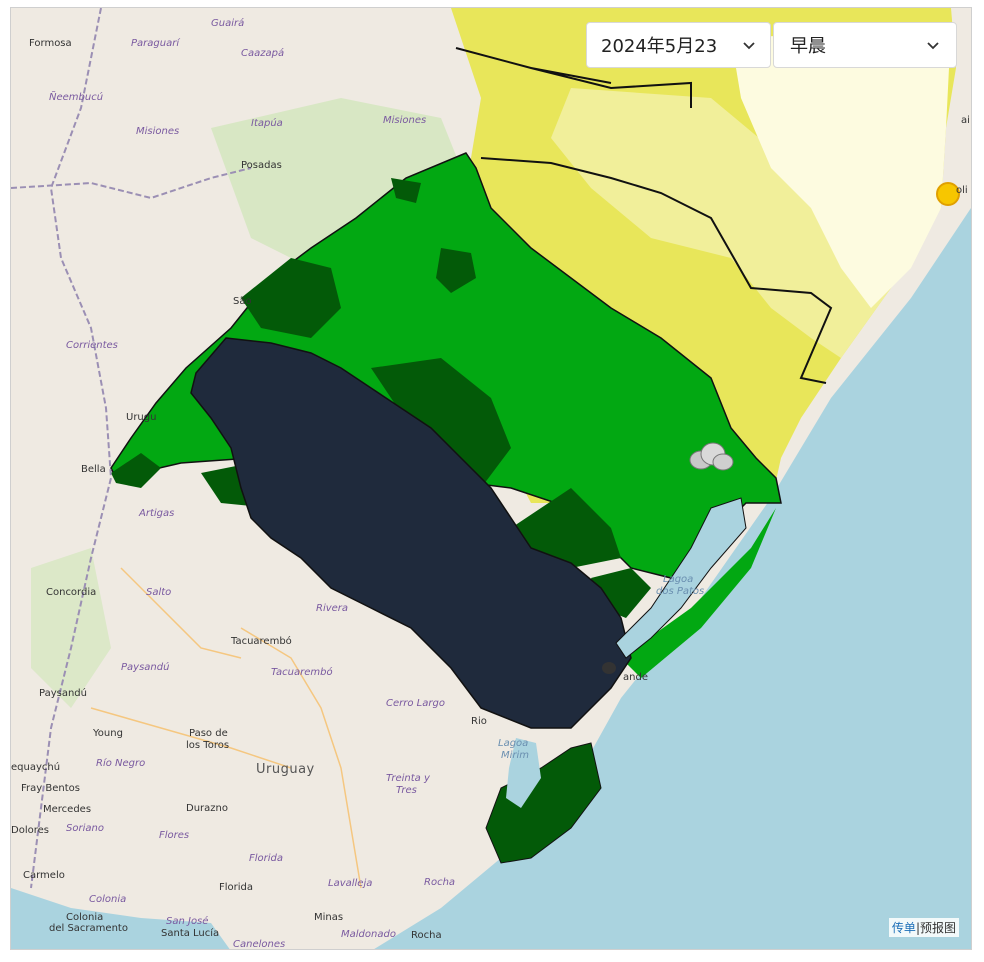  I want to click on place-label: Ñeembucú, so click(76, 96).